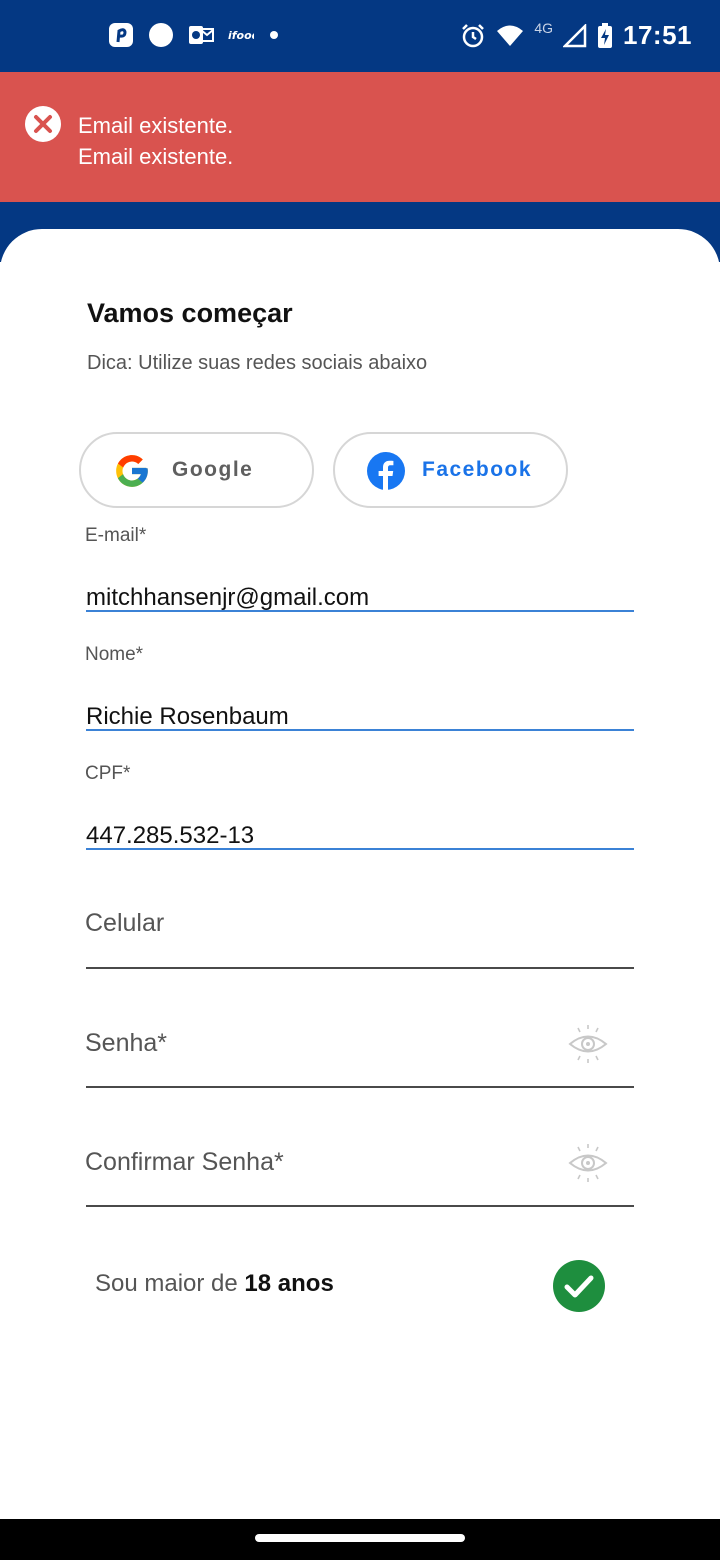  Describe the element at coordinates (132, 471) in the screenshot. I see `google-icon` at that location.